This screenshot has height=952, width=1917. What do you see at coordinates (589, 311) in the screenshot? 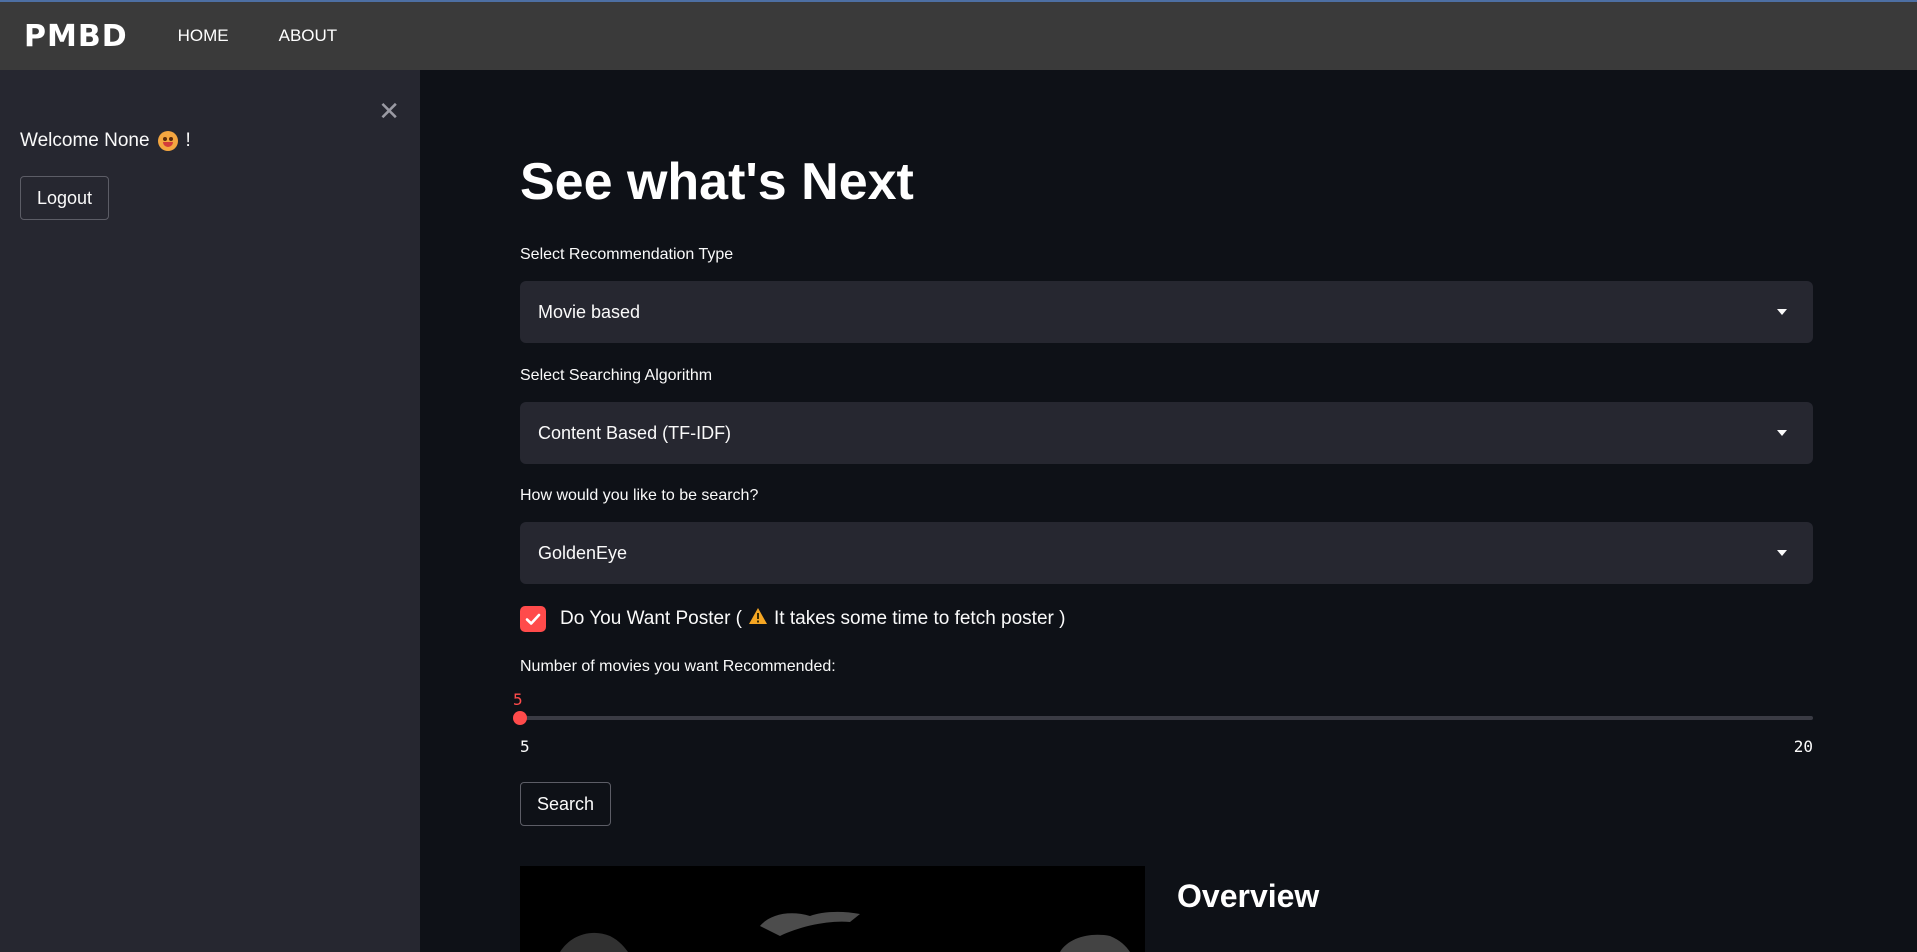
I see `recommendation-type-value: Movie based` at bounding box center [589, 311].